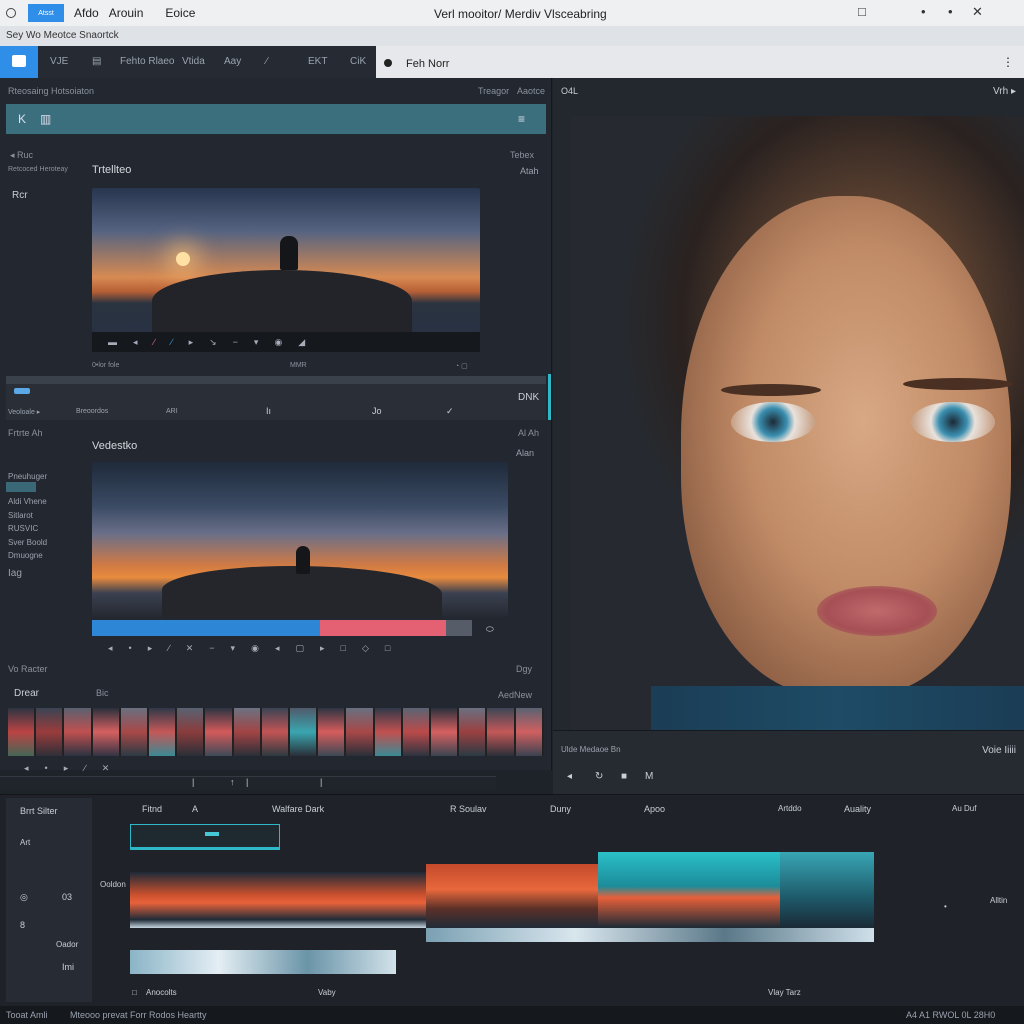 Image resolution: width=1024 pixels, height=1024 pixels. What do you see at coordinates (301, 342) in the screenshot?
I see `tool-icon: ◢` at bounding box center [301, 342].